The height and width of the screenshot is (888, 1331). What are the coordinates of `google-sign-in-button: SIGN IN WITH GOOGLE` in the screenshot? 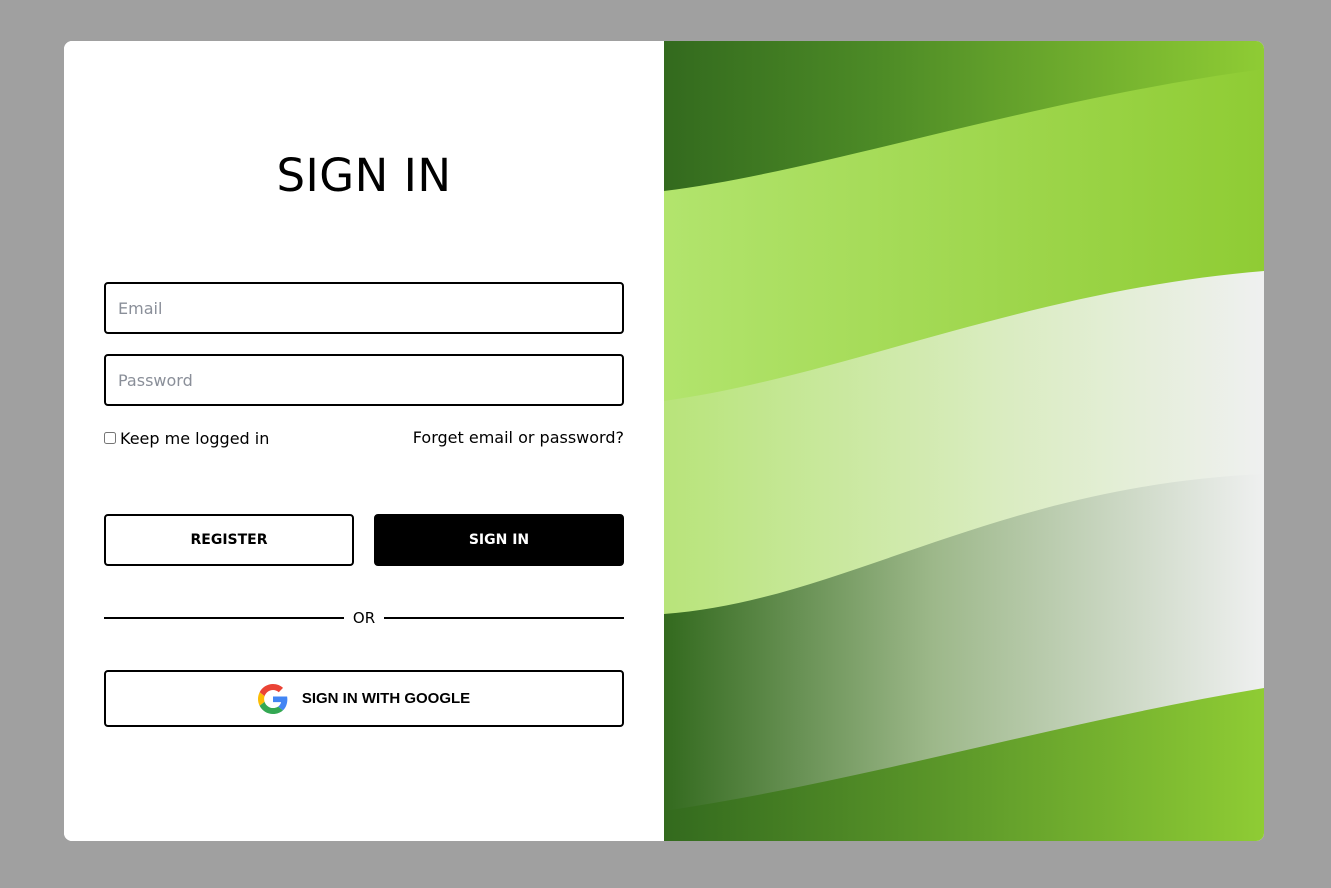 It's located at (364, 698).